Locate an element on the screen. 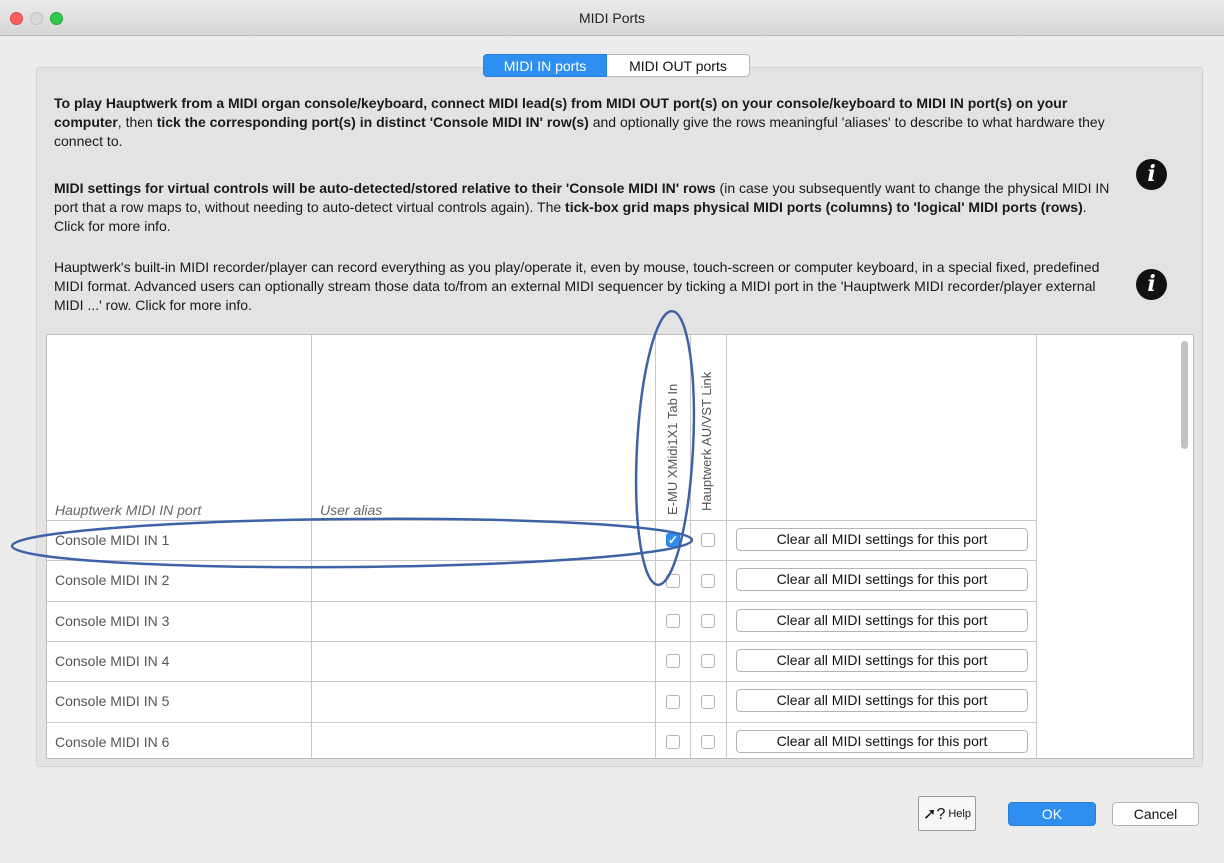 The image size is (1224, 863). title-bar: MIDI Ports is located at coordinates (612, 18).